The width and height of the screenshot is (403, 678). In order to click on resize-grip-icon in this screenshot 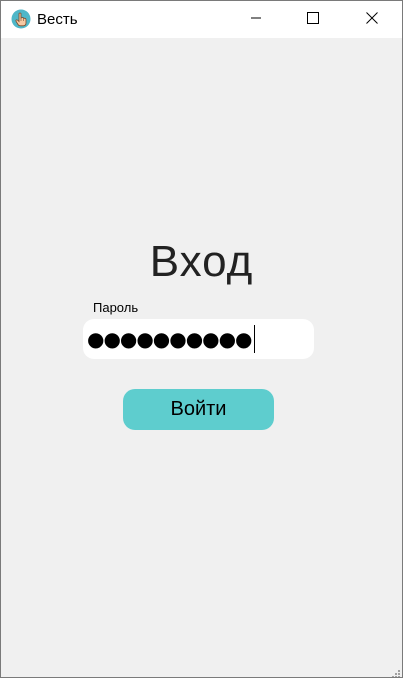, I will do `click(395, 671)`.